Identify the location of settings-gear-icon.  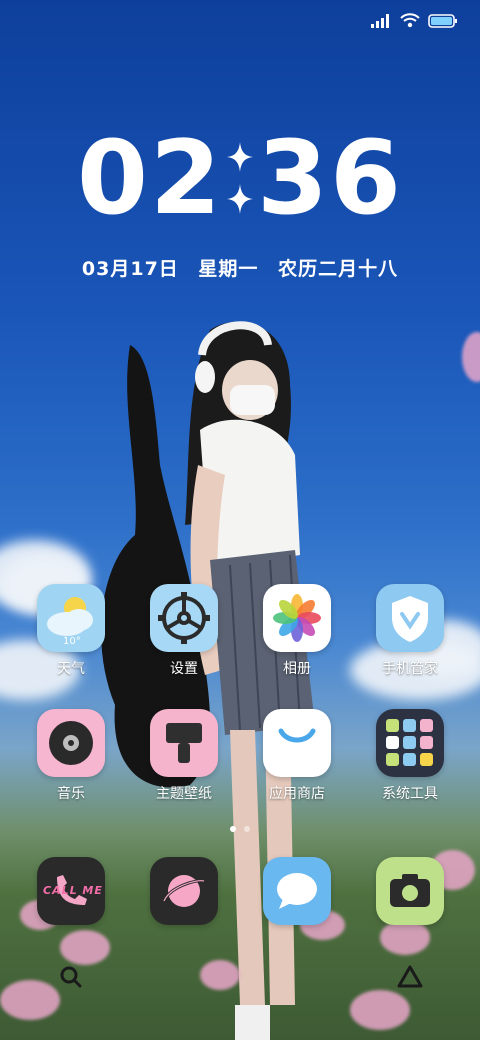
(184, 618).